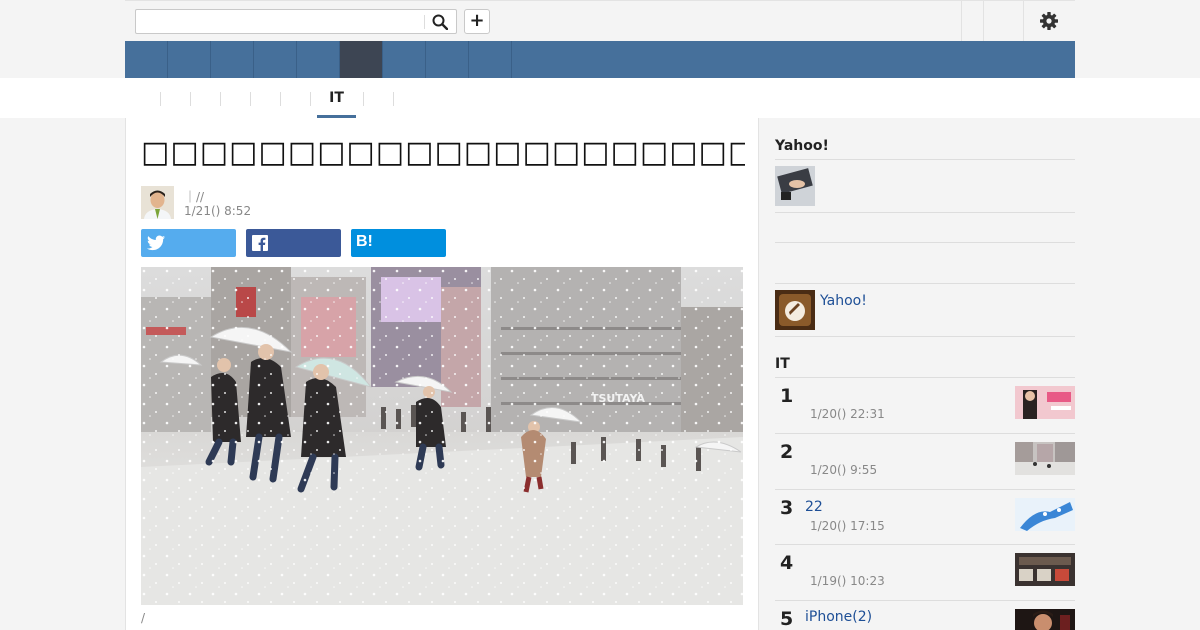 The width and height of the screenshot is (1200, 630). Describe the element at coordinates (443, 152) in the screenshot. I see `article-headline: □□□□□□□□□□□□□□□□□□□□□□□□□□□□□□□□□□□□□` at that location.